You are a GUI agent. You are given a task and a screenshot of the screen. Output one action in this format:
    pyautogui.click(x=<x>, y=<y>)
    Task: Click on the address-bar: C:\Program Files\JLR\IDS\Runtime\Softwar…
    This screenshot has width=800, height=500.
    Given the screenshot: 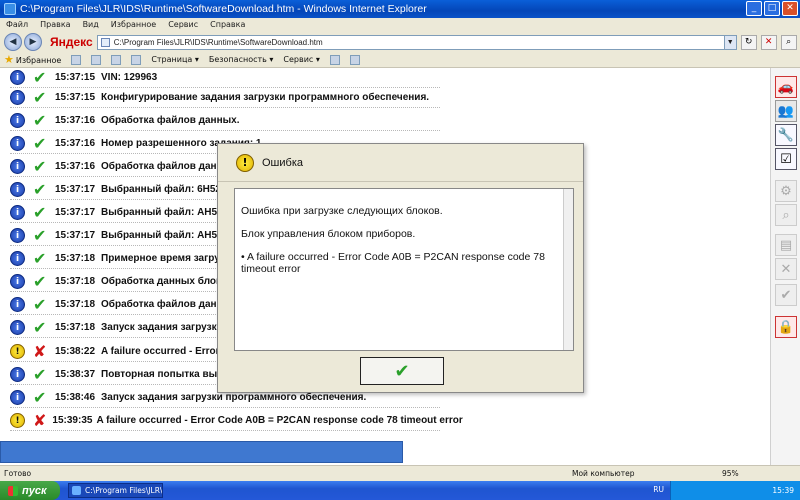 What is the action you would take?
    pyautogui.click(x=416, y=42)
    